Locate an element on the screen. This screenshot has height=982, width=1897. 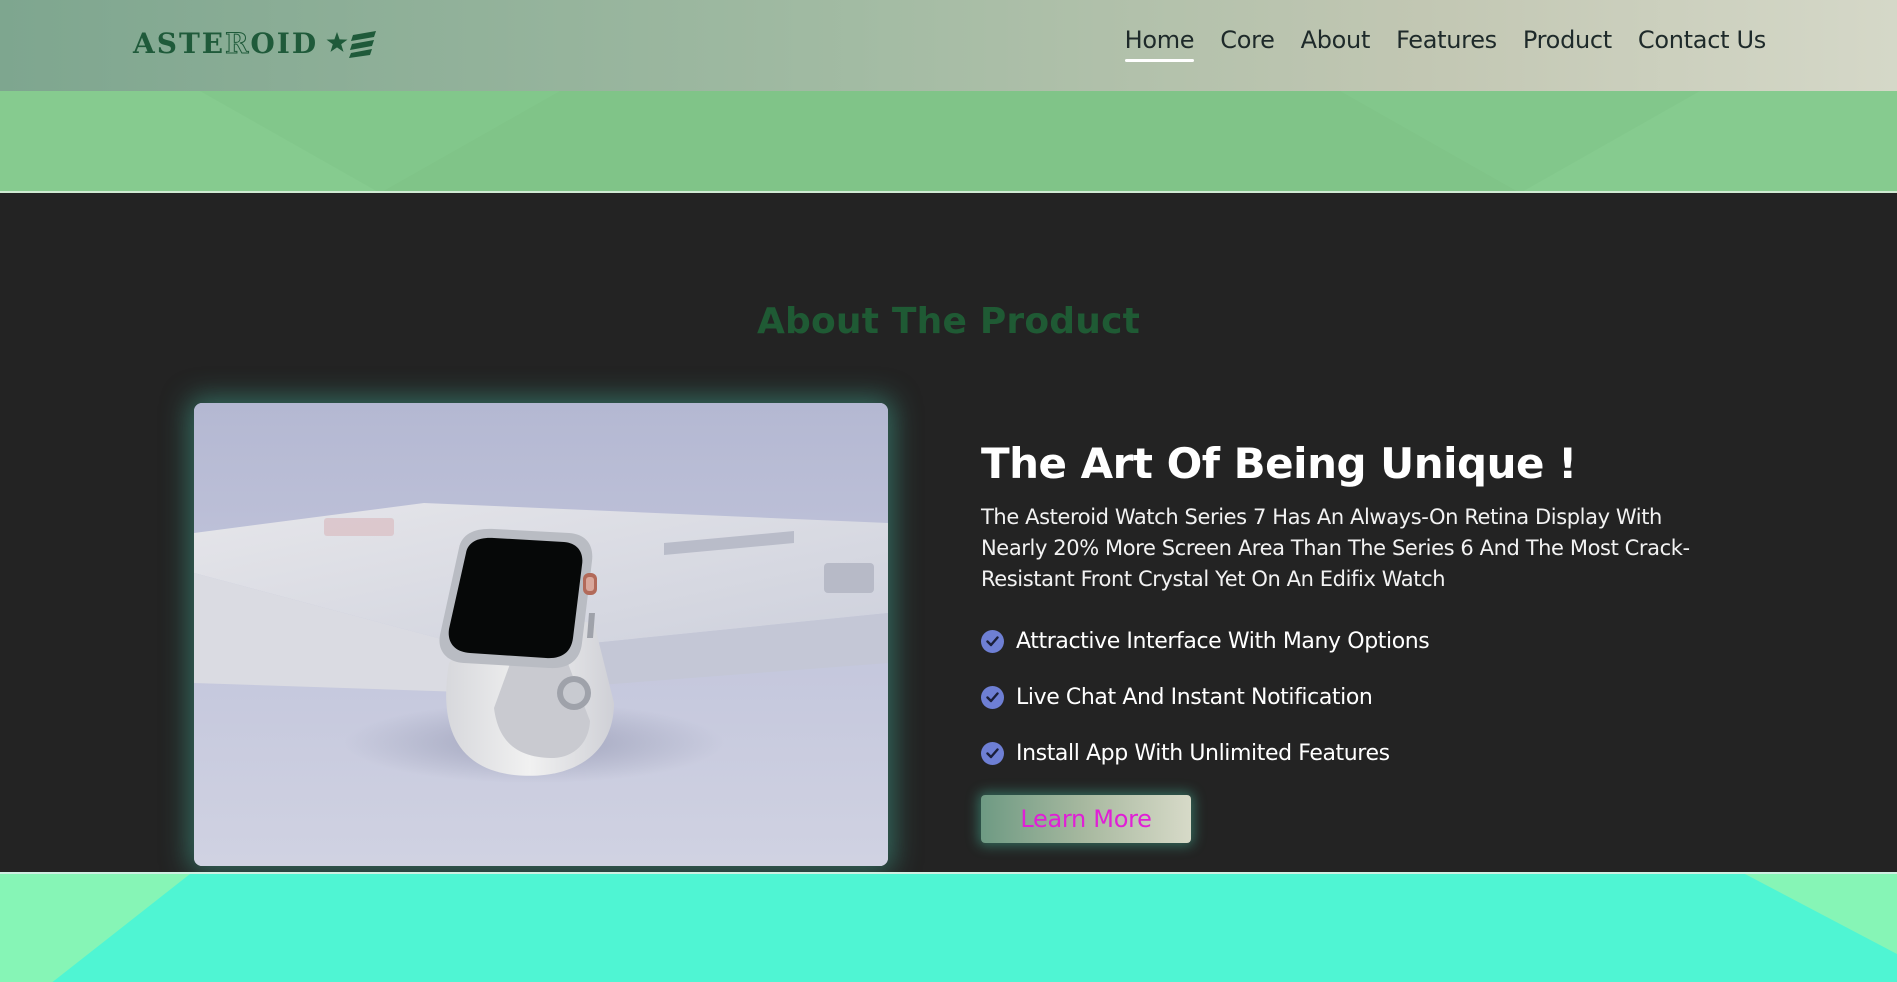
nav-core: Core is located at coordinates (1247, 44).